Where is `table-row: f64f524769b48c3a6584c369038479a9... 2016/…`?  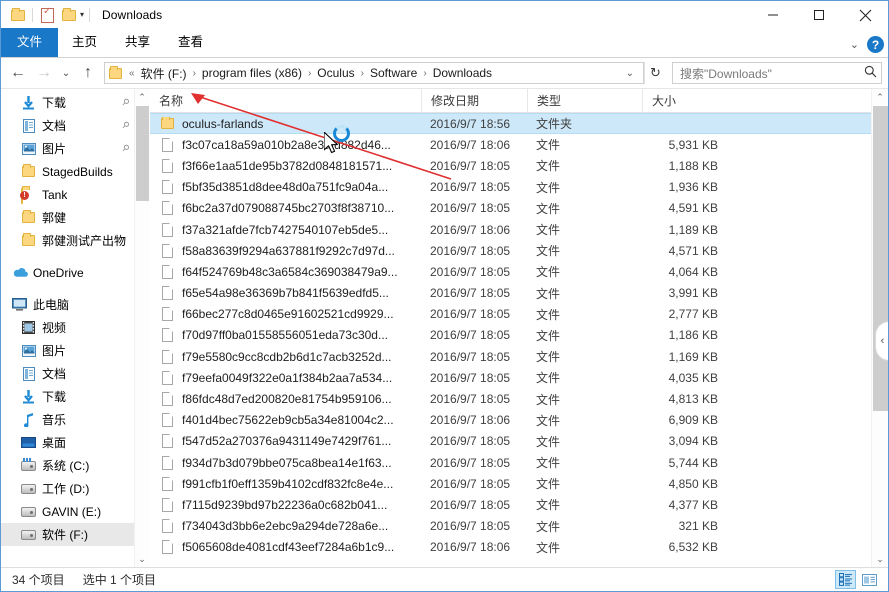 table-row: f64f524769b48c3a6584c369038479a9... 2016/… is located at coordinates (519, 271).